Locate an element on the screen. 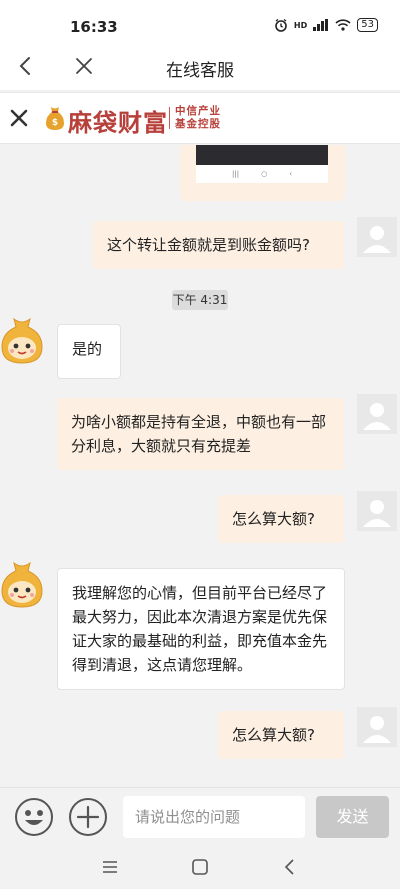 The height and width of the screenshot is (889, 400). alarm-icon is located at coordinates (281, 25).